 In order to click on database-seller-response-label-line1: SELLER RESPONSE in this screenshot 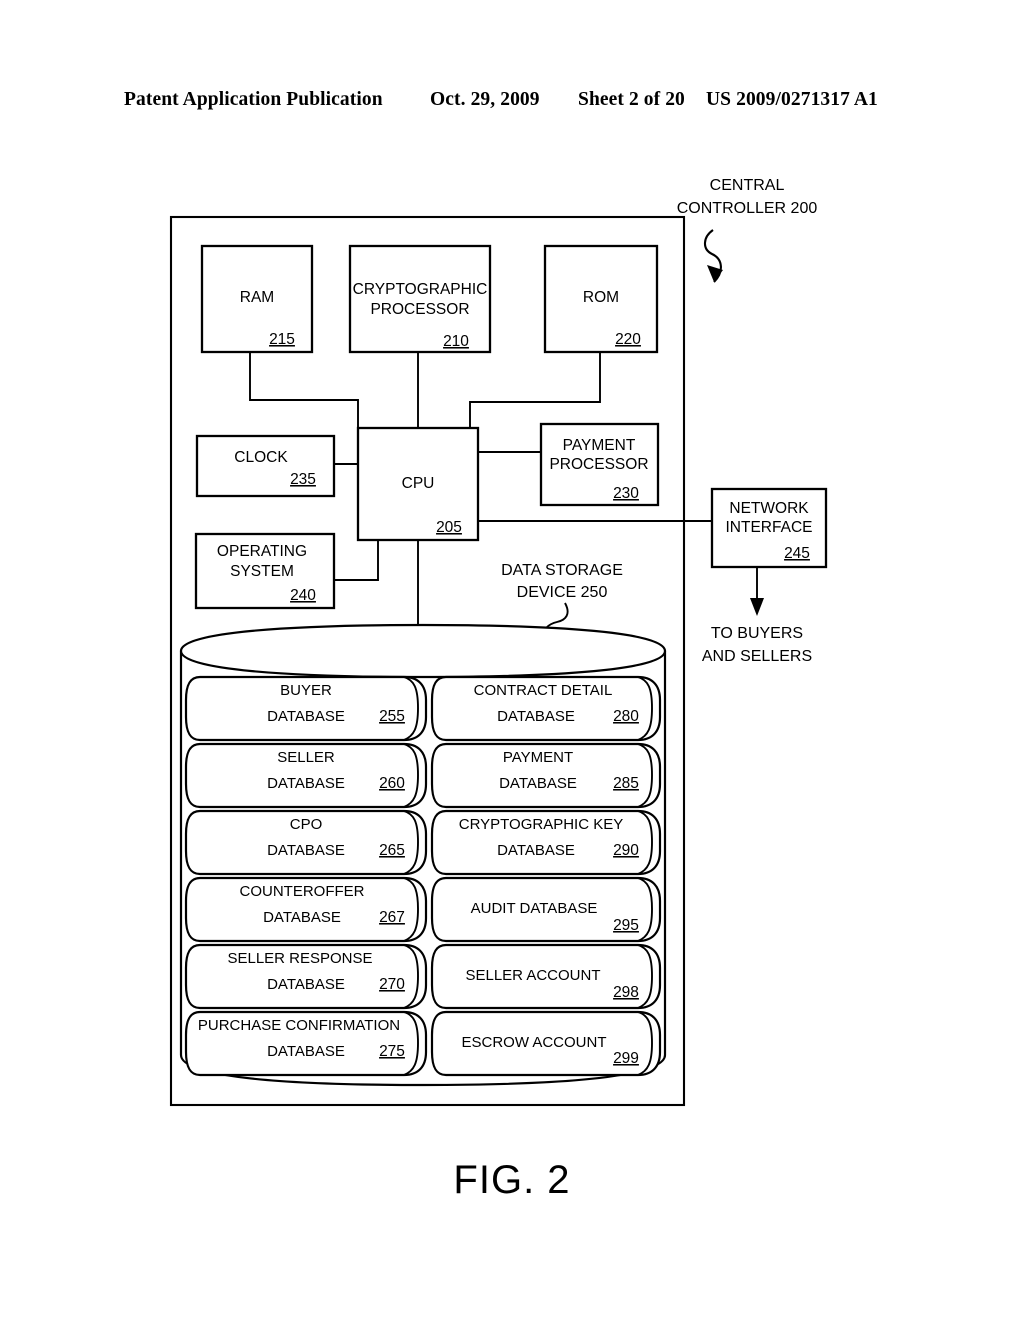, I will do `click(299, 958)`.